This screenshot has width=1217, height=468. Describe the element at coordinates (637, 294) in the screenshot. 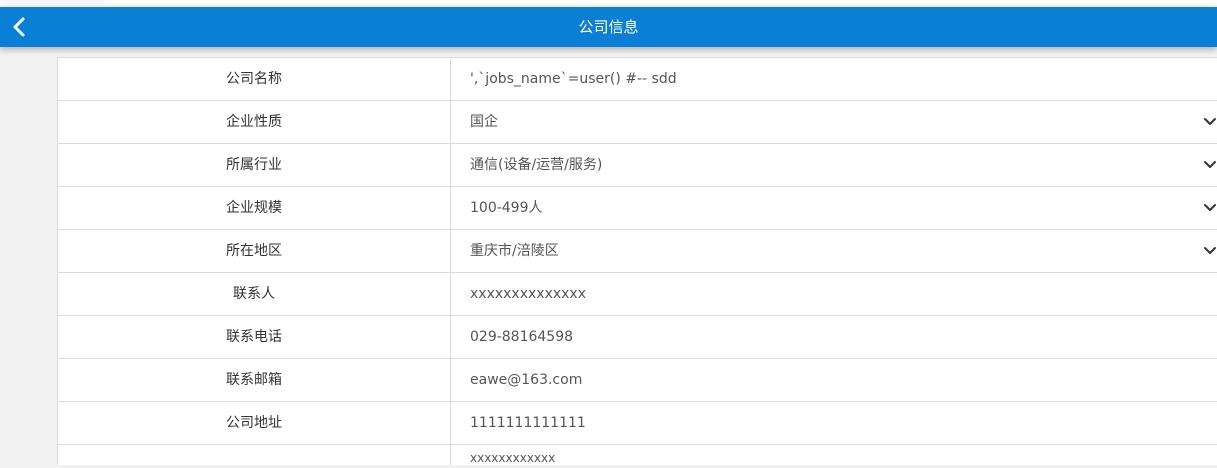

I see `form-row-contact: 联系人 xxxxxxxxxxxxxx` at that location.